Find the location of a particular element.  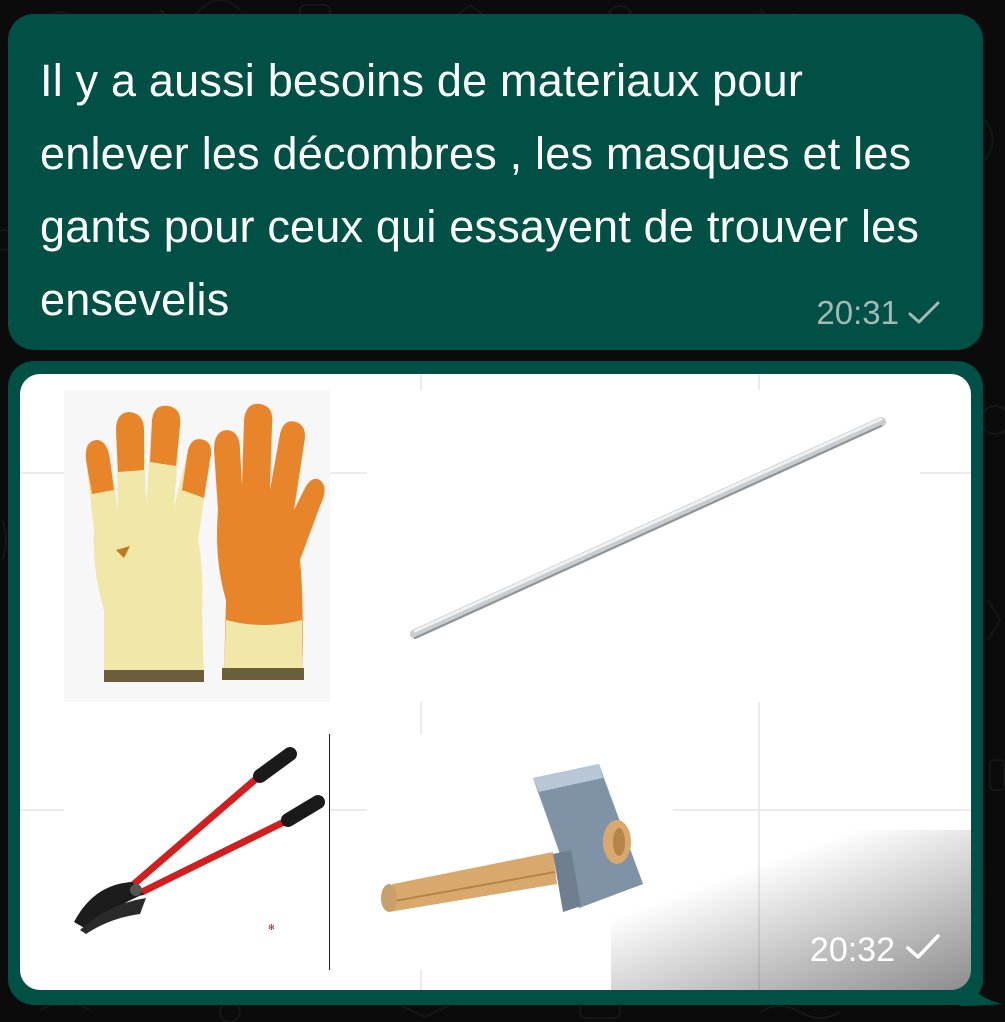

work-gloves-icon is located at coordinates (205, 542).